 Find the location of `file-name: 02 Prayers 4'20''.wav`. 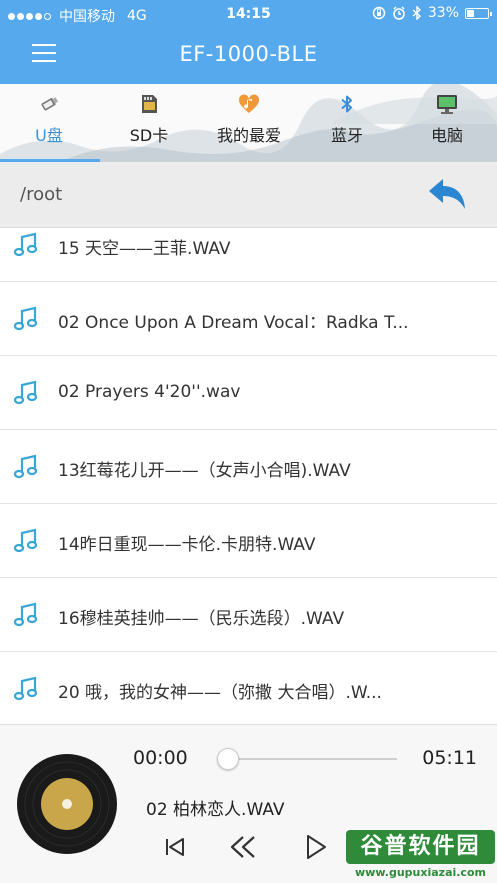

file-name: 02 Prayers 4'20''.wav is located at coordinates (149, 391).